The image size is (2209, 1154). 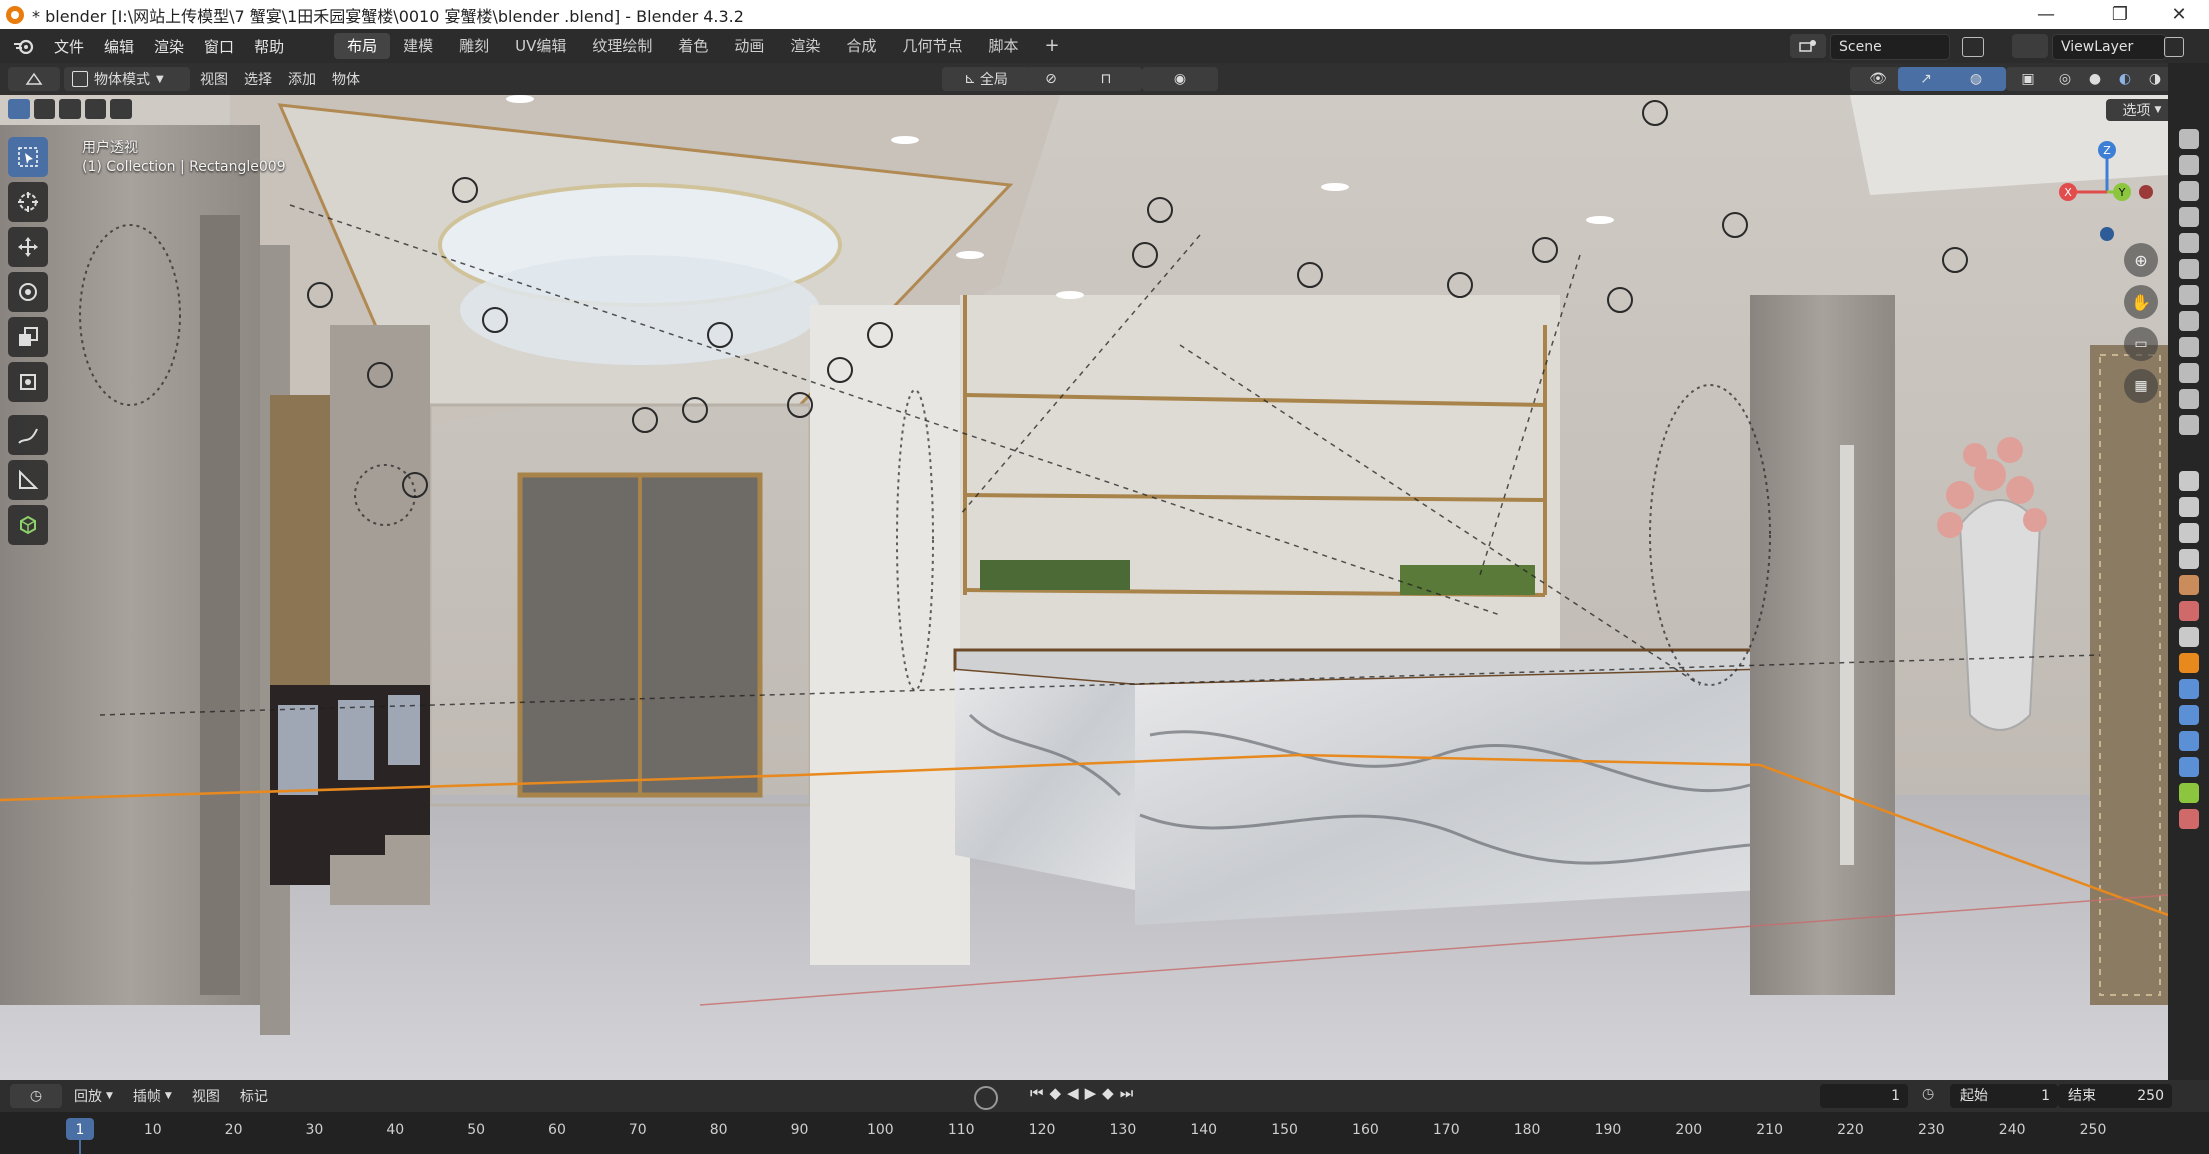 What do you see at coordinates (28, 247) in the screenshot?
I see `move-icon` at bounding box center [28, 247].